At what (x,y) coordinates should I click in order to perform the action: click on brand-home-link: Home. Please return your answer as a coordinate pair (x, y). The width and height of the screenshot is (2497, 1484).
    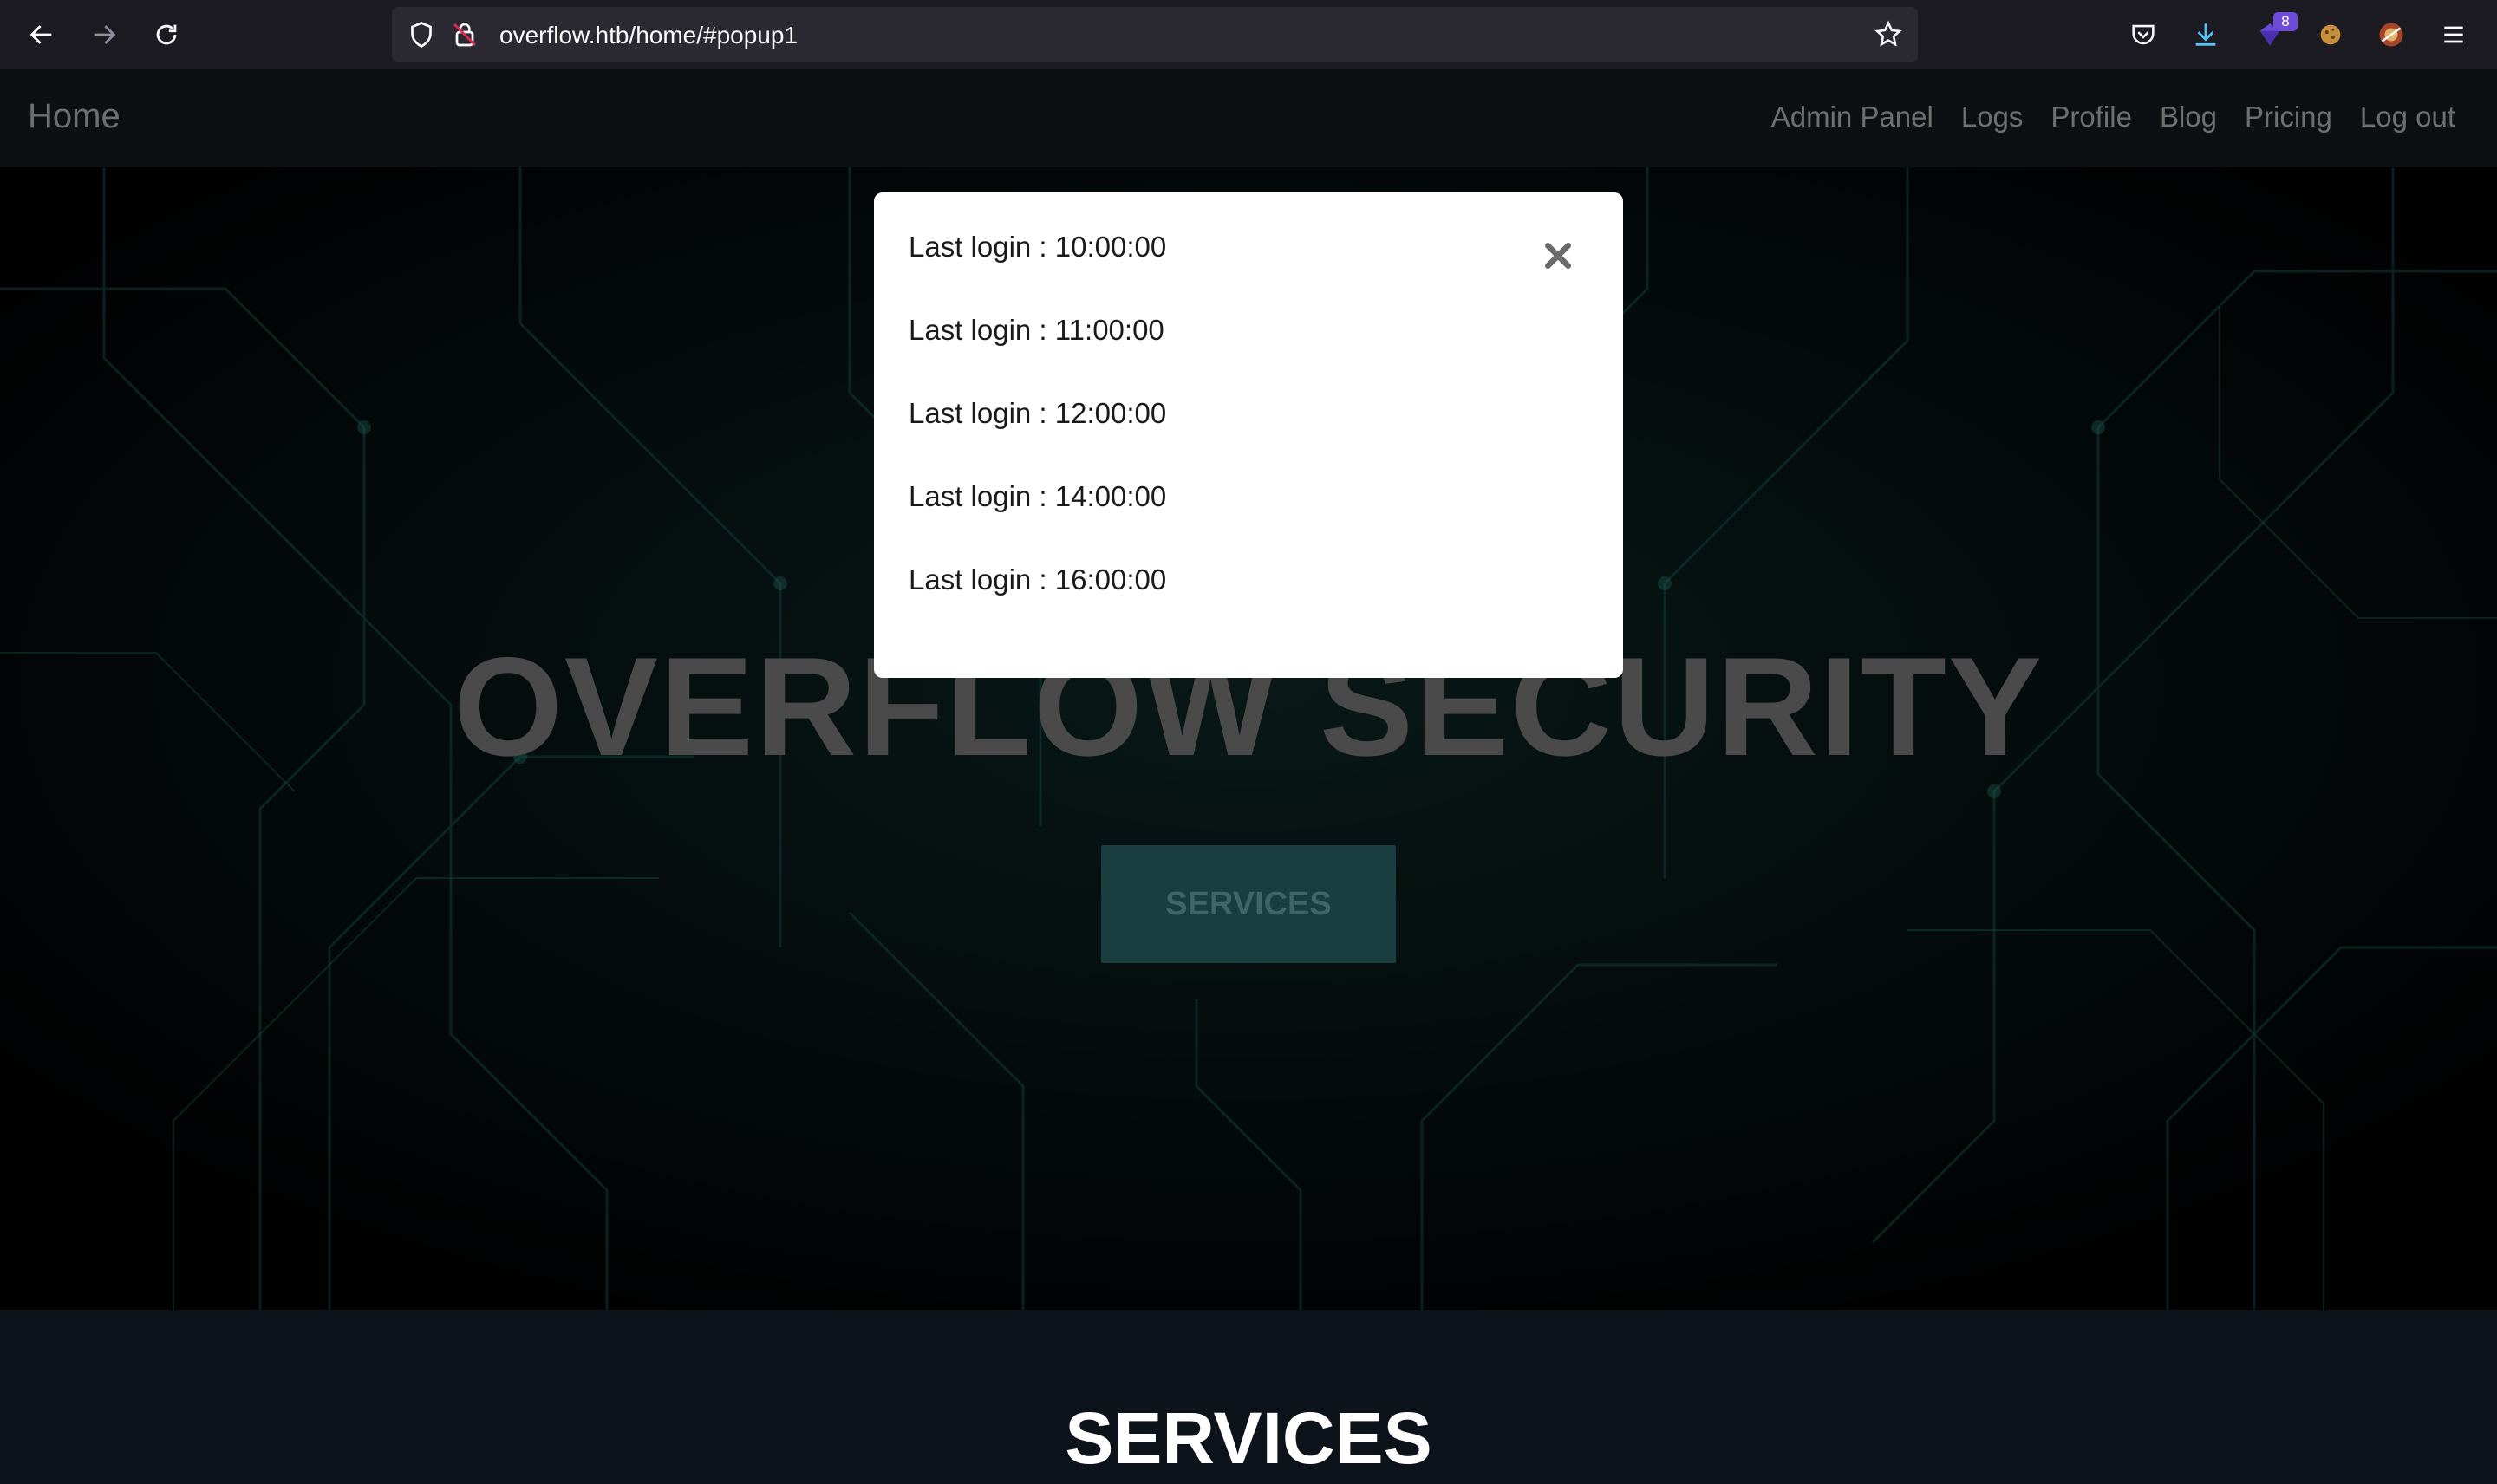
    Looking at the image, I should click on (74, 116).